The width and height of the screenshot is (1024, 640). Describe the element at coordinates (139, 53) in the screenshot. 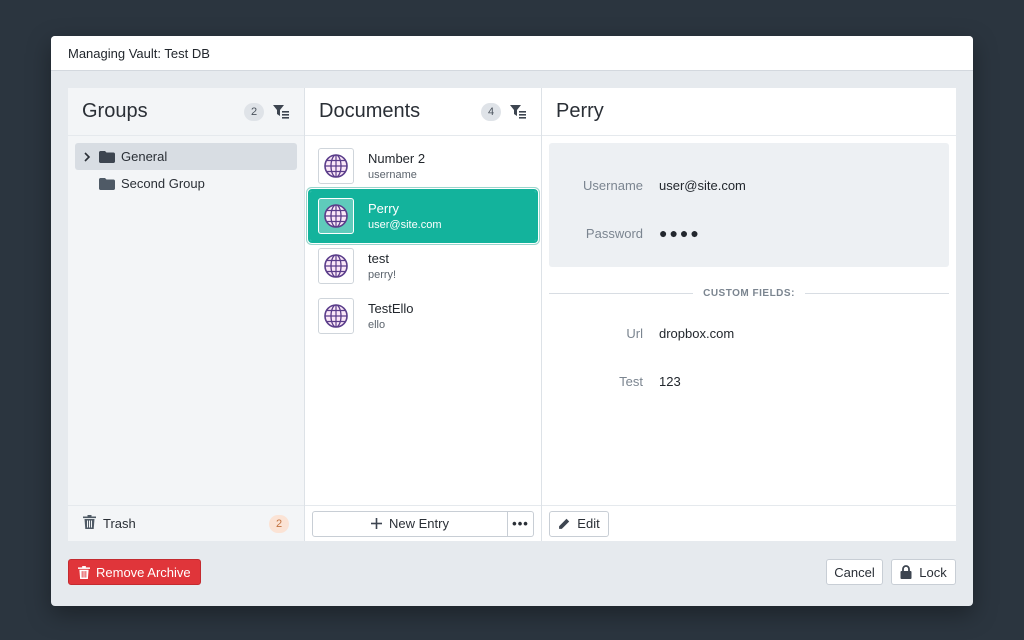

I see `window-title: Managing Vault: Test DB` at that location.